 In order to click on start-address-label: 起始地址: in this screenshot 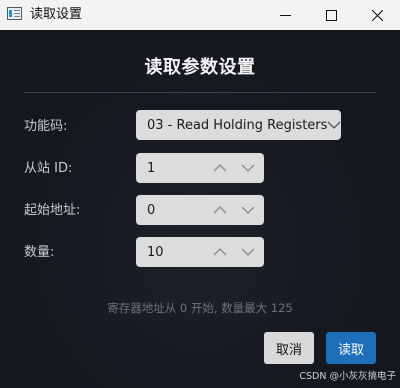, I will do `click(52, 210)`.